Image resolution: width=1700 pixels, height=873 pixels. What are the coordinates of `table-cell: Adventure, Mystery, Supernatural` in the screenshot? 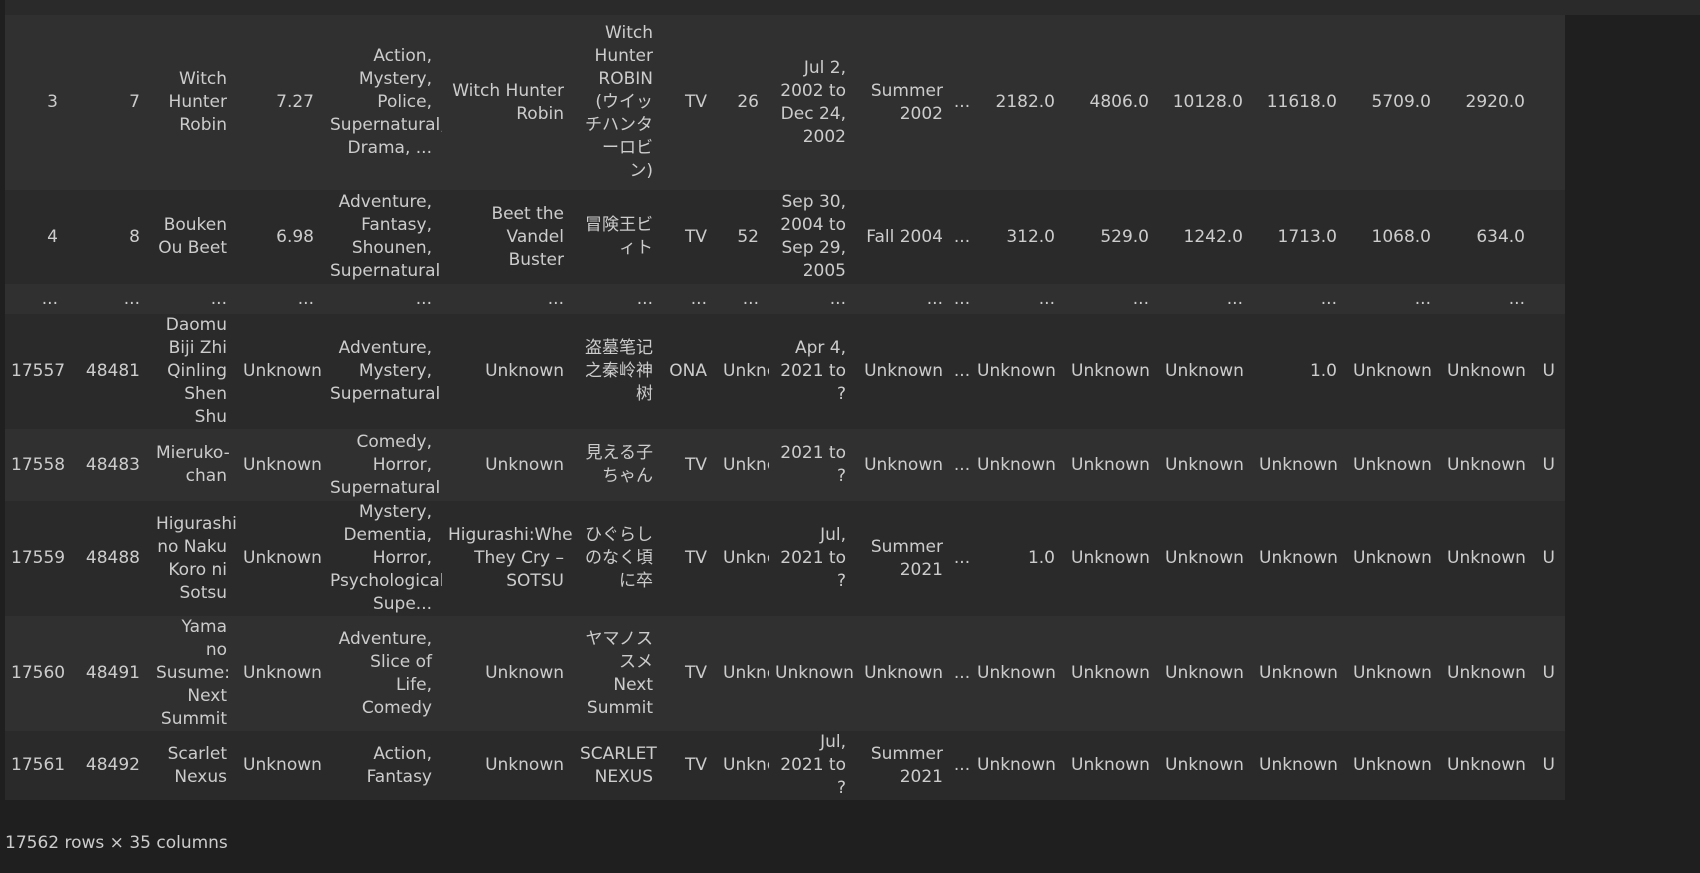 It's located at (385, 371).